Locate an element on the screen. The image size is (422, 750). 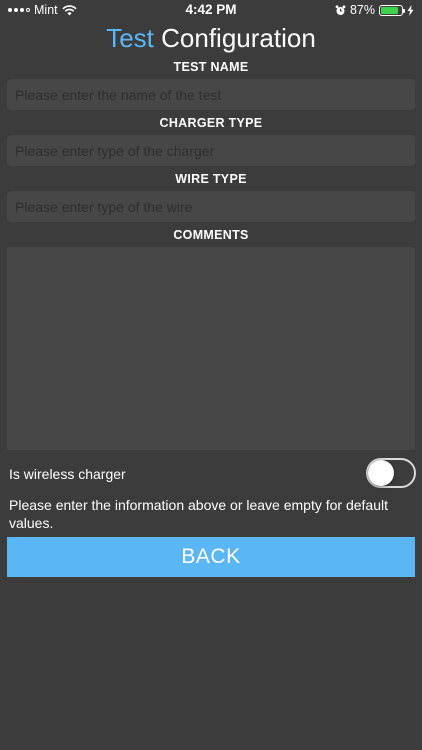
toggle-knob is located at coordinates (381, 473).